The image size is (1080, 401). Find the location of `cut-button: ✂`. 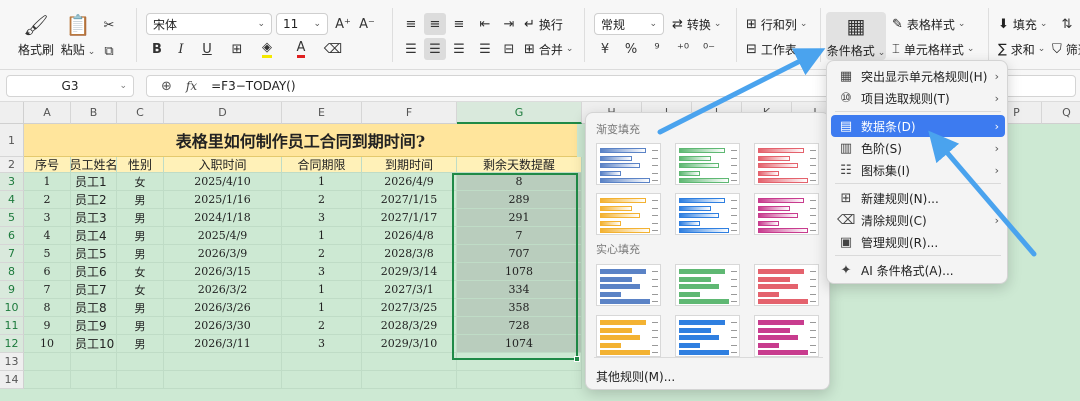

cut-button: ✂ is located at coordinates (109, 25).